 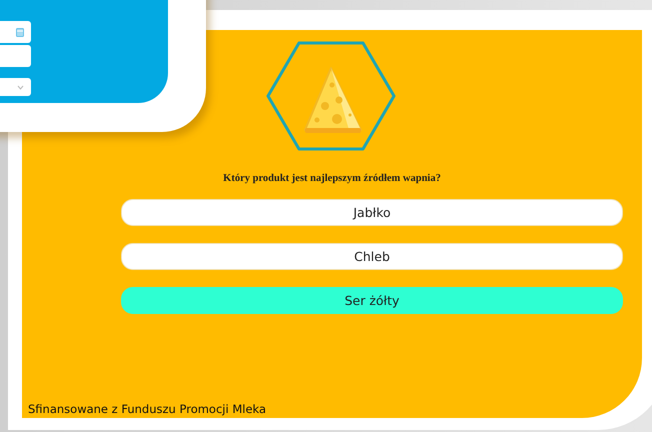 What do you see at coordinates (372, 256) in the screenshot?
I see `answer-button: Chleb` at bounding box center [372, 256].